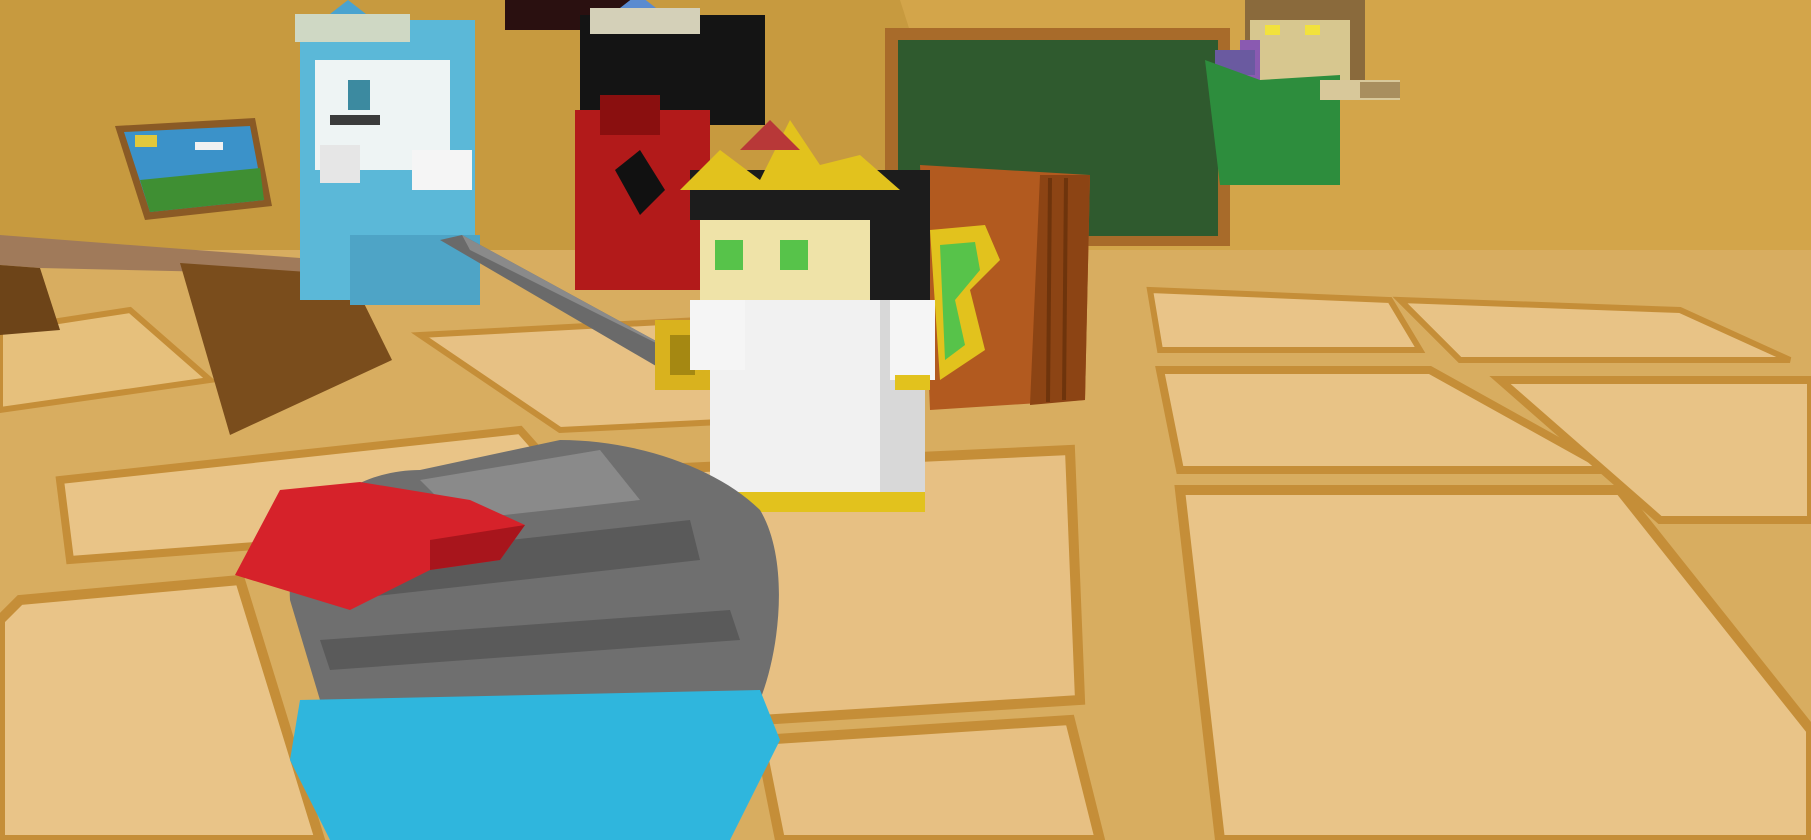  I want to click on blue-crowned-character, so click(387, 152).